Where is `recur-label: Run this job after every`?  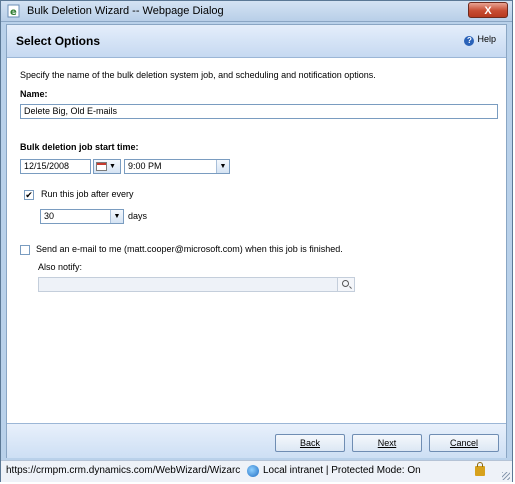
recur-label: Run this job after every is located at coordinates (87, 194).